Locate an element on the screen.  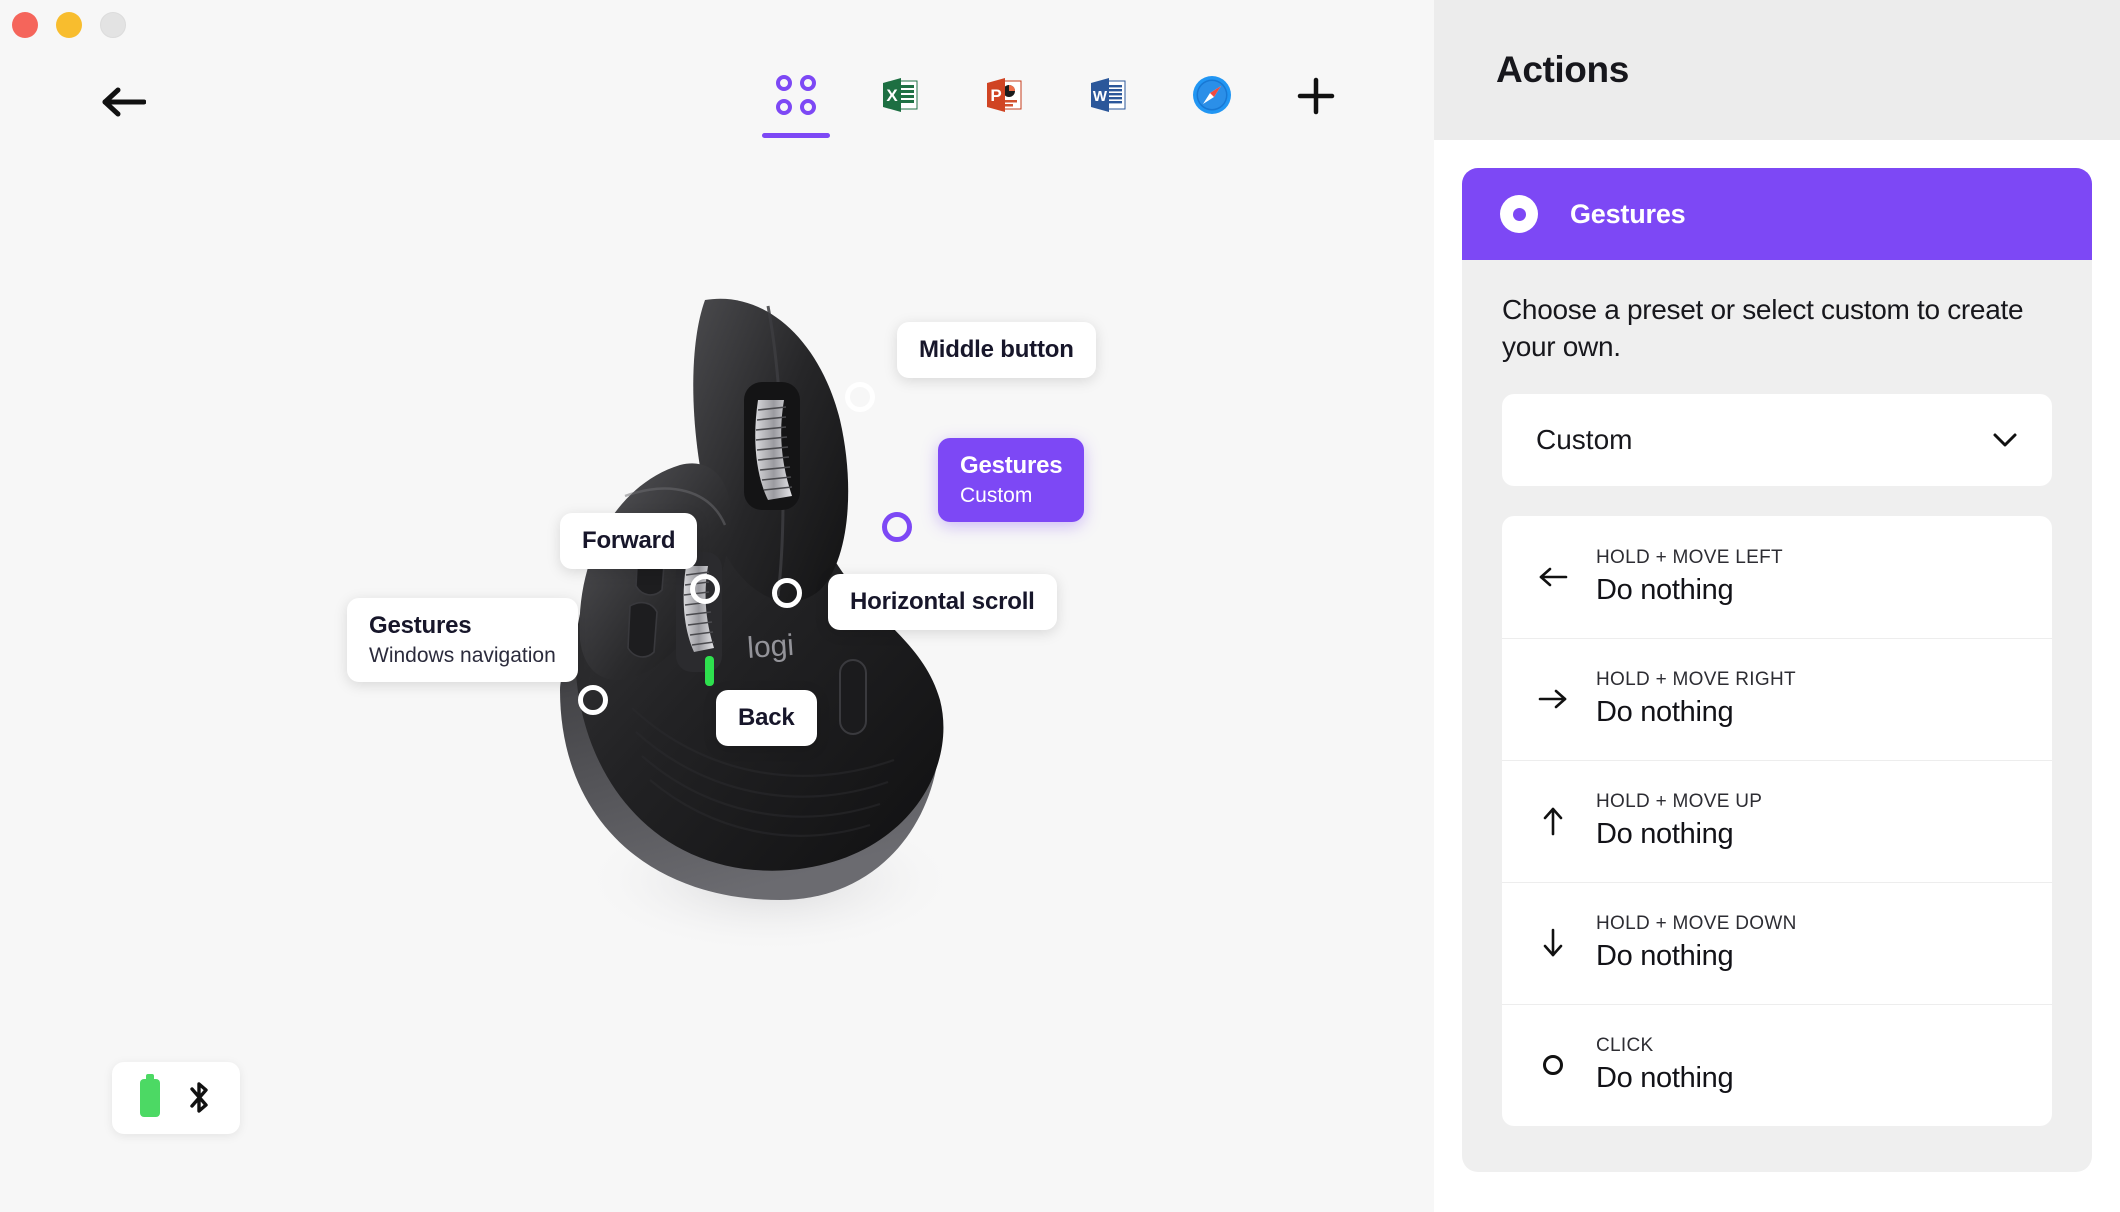
safari-tab is located at coordinates (1212, 103).